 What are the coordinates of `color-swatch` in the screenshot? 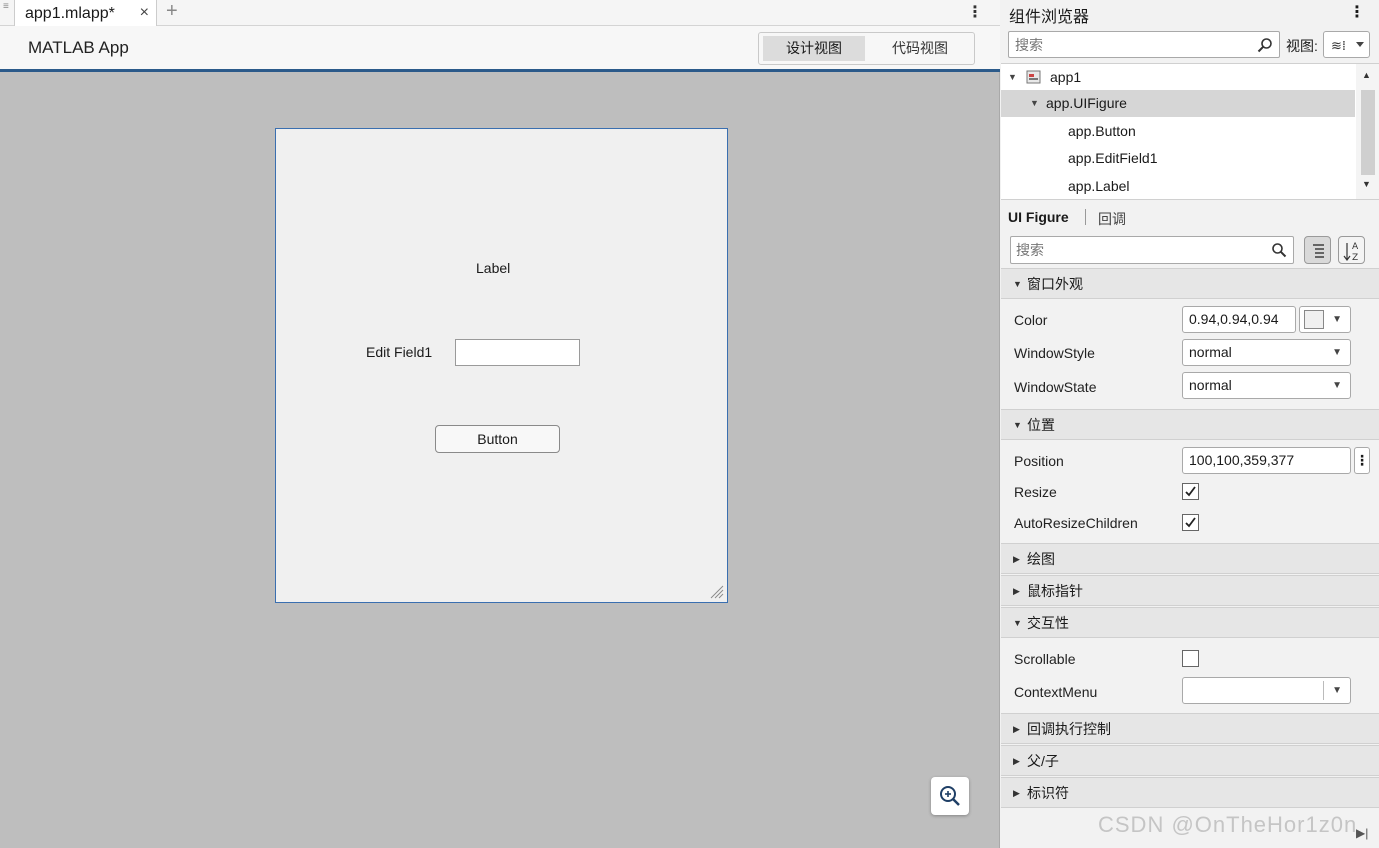 It's located at (1314, 319).